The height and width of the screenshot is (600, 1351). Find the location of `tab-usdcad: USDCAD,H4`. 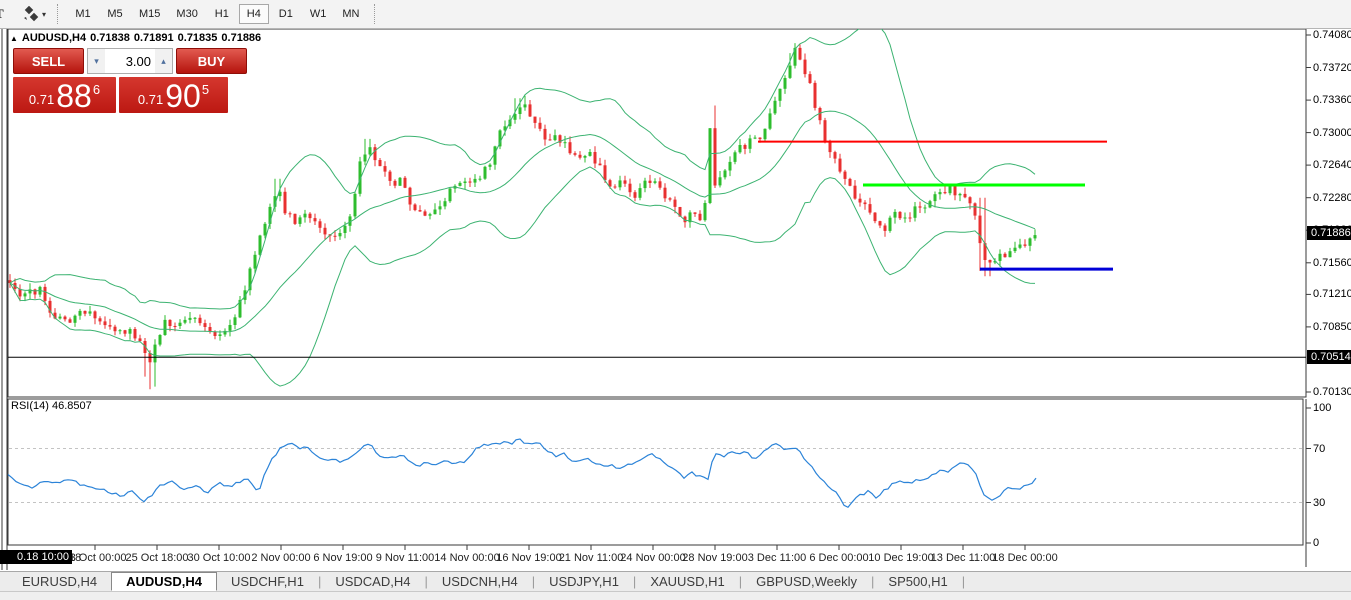

tab-usdcad: USDCAD,H4 is located at coordinates (372, 581).